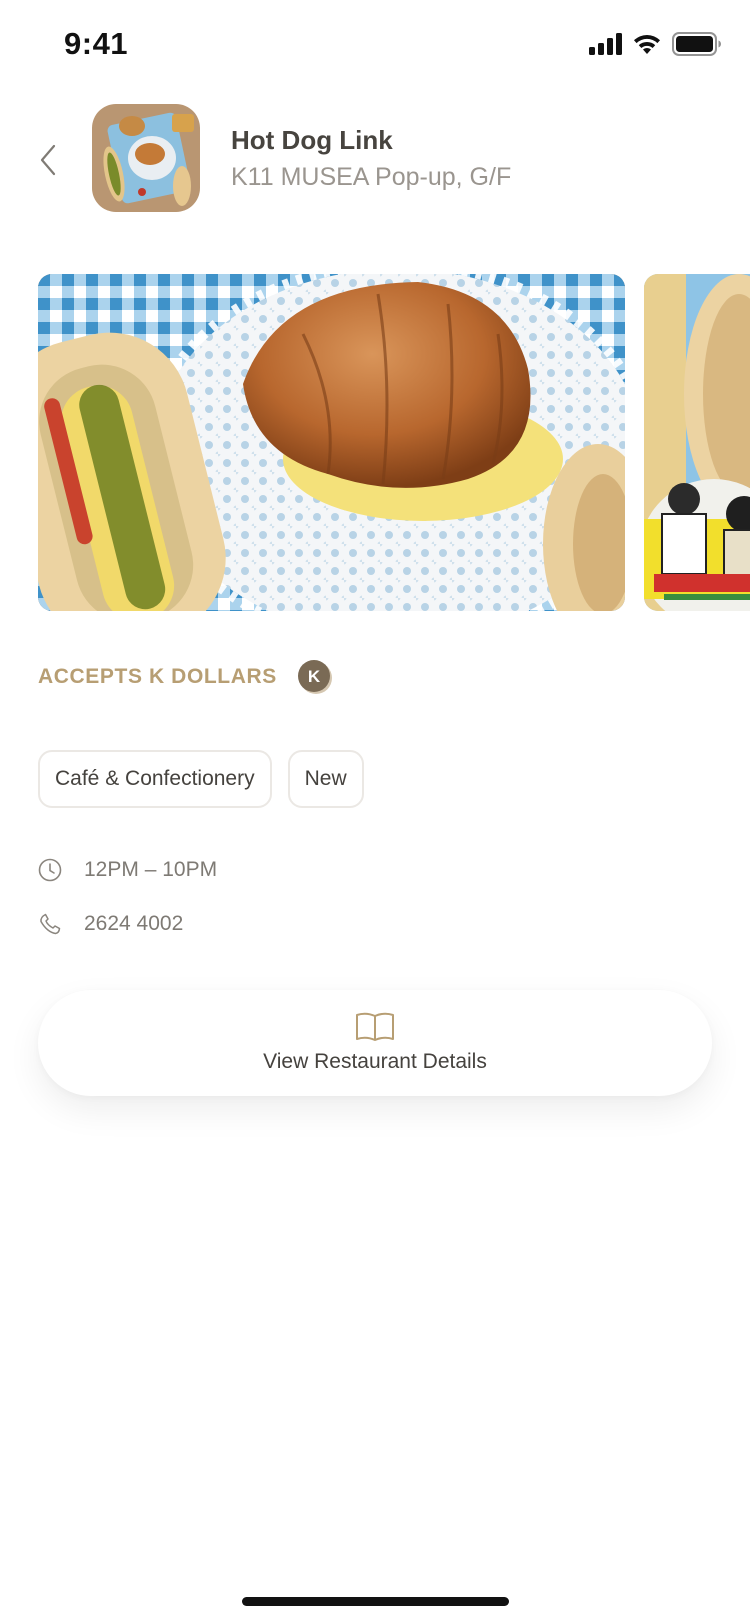 The width and height of the screenshot is (750, 1624). What do you see at coordinates (133, 924) in the screenshot?
I see `phone-text: 2624 4002` at bounding box center [133, 924].